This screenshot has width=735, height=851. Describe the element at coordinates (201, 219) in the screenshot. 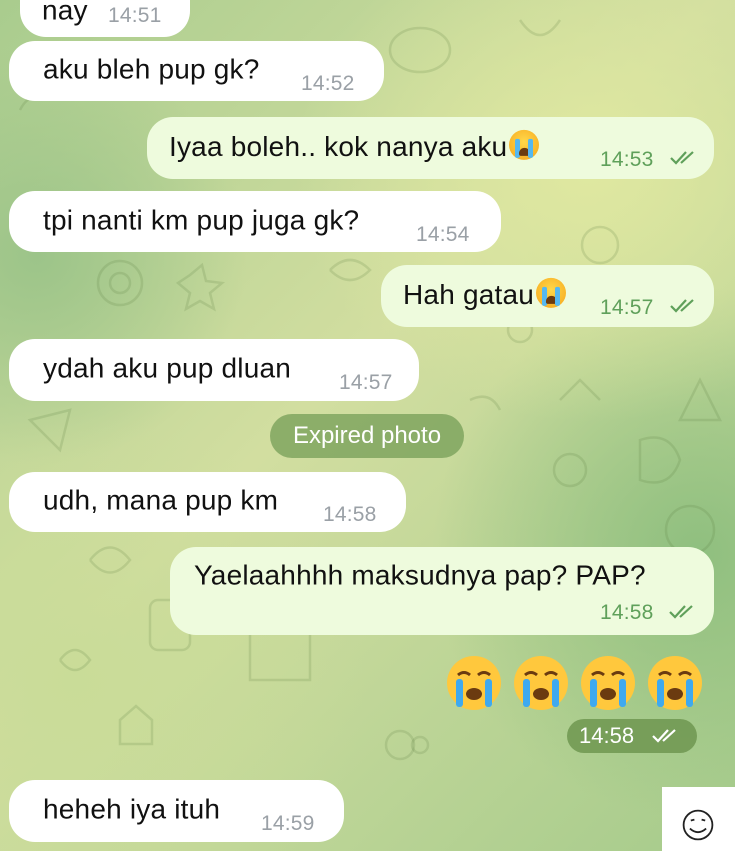

I see `message-text: tpi nanti km pup juga gk?` at that location.